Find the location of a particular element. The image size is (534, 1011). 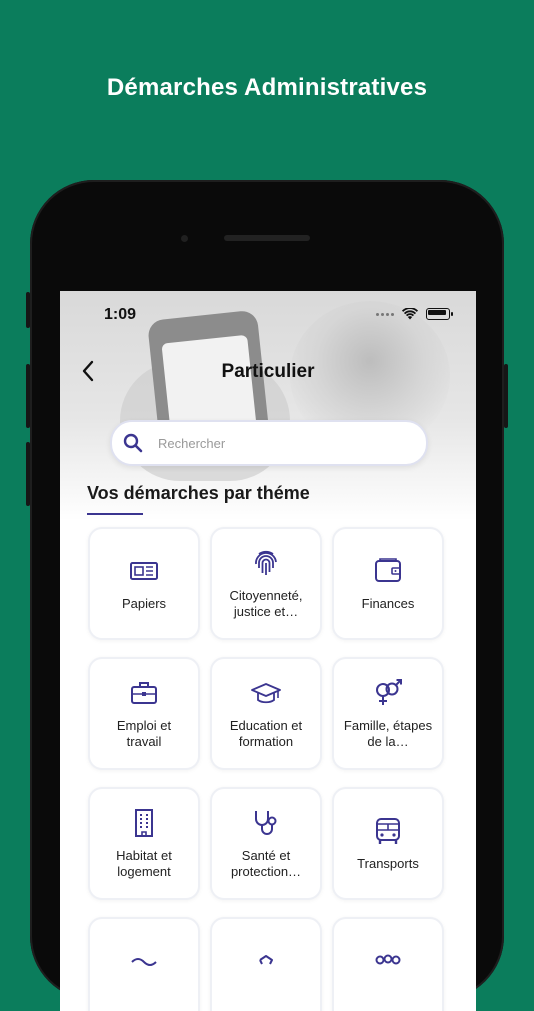

section-underline is located at coordinates (115, 514).